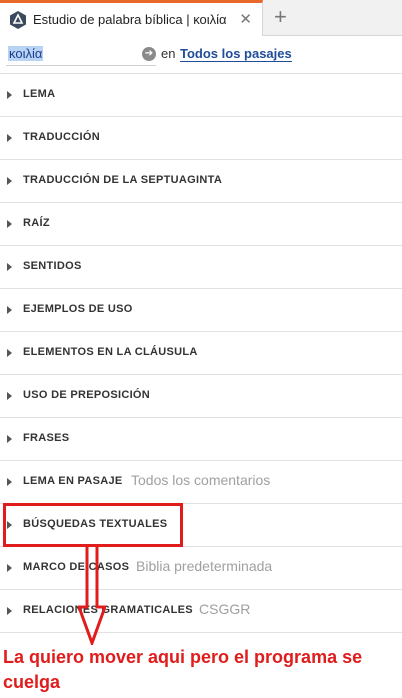 The image size is (402, 698). What do you see at coordinates (201, 95) in the screenshot?
I see `section-lema: LEMA` at bounding box center [201, 95].